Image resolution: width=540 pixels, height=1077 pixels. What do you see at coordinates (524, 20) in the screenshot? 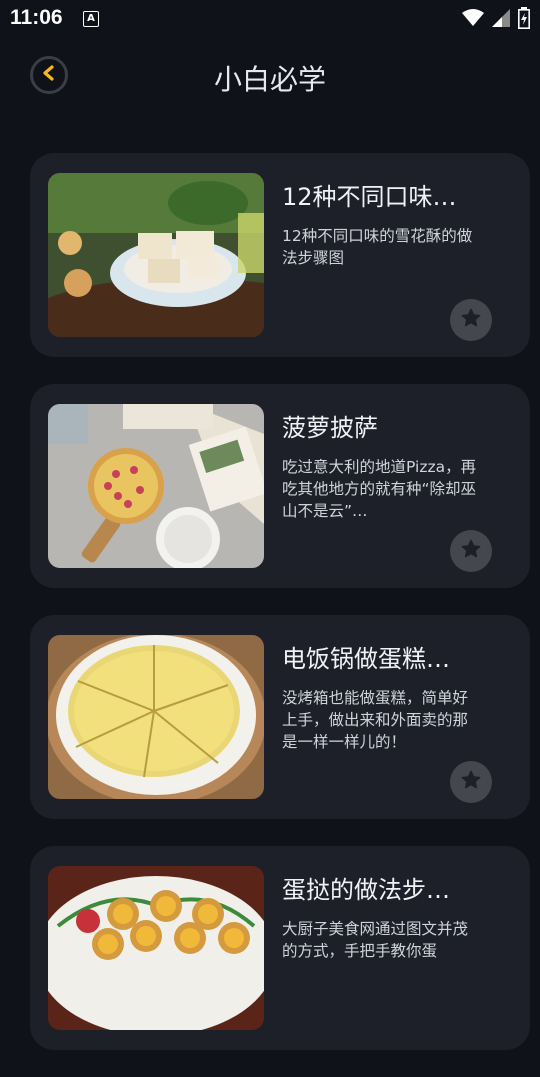
I see `battery-icon` at bounding box center [524, 20].